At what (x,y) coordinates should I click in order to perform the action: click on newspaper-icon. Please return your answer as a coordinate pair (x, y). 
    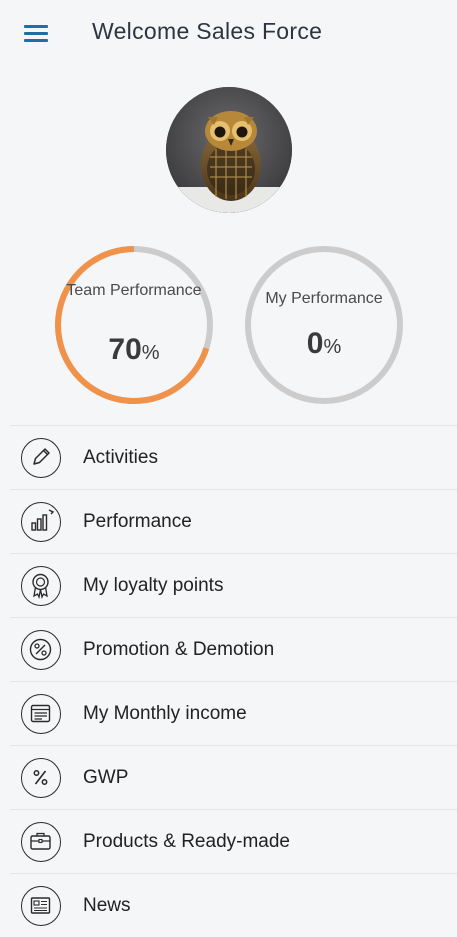
    Looking at the image, I should click on (41, 906).